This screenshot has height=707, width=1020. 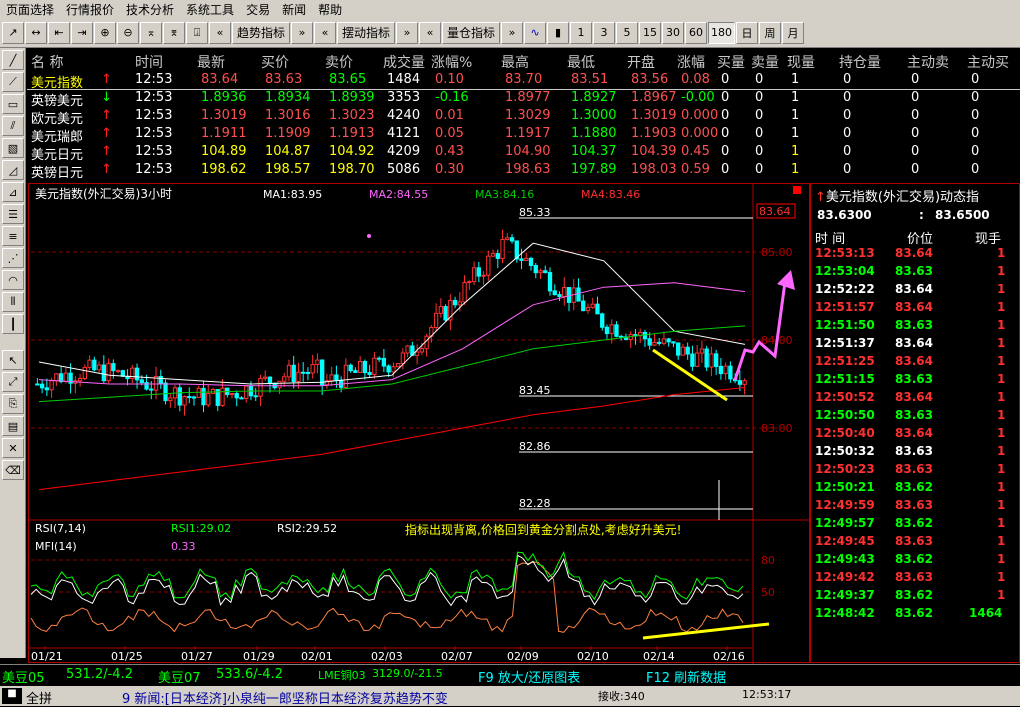 What do you see at coordinates (149, 62) in the screenshot?
I see `quote-header-1: 时间` at bounding box center [149, 62].